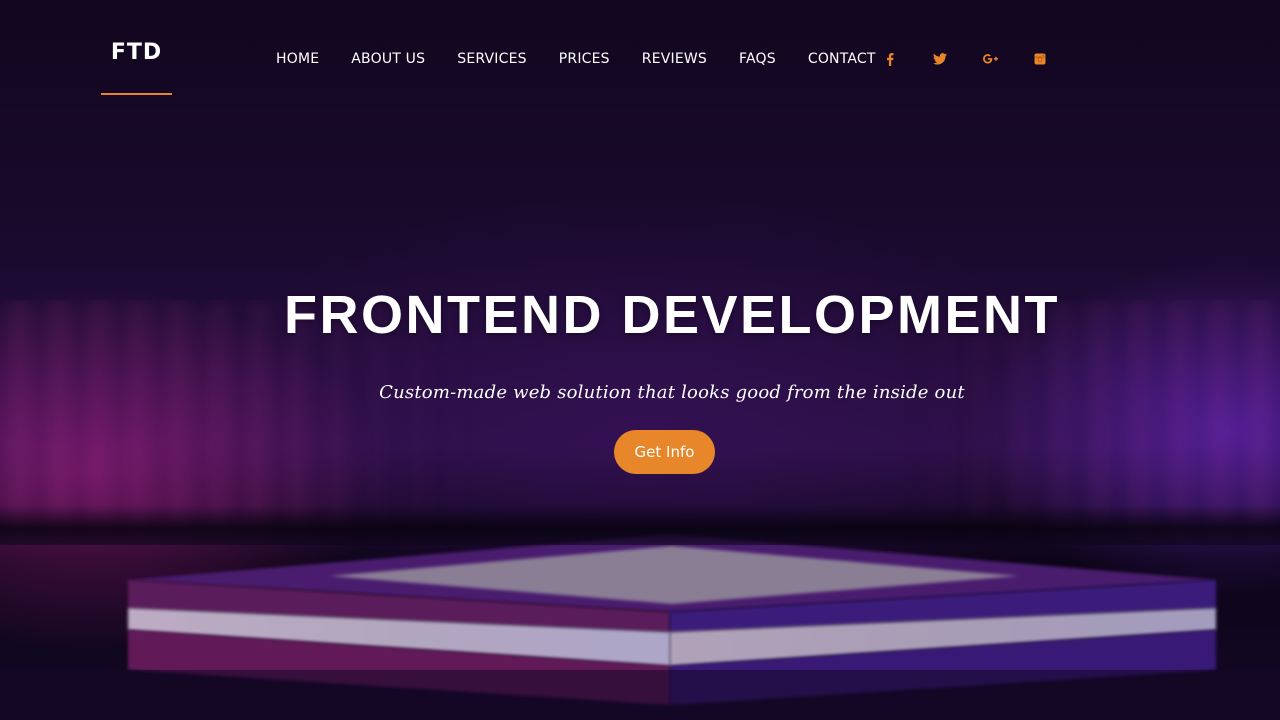 The image size is (1280, 720). Describe the element at coordinates (672, 315) in the screenshot. I see `hero-title: FRONTEND DEVELOPMENT` at that location.